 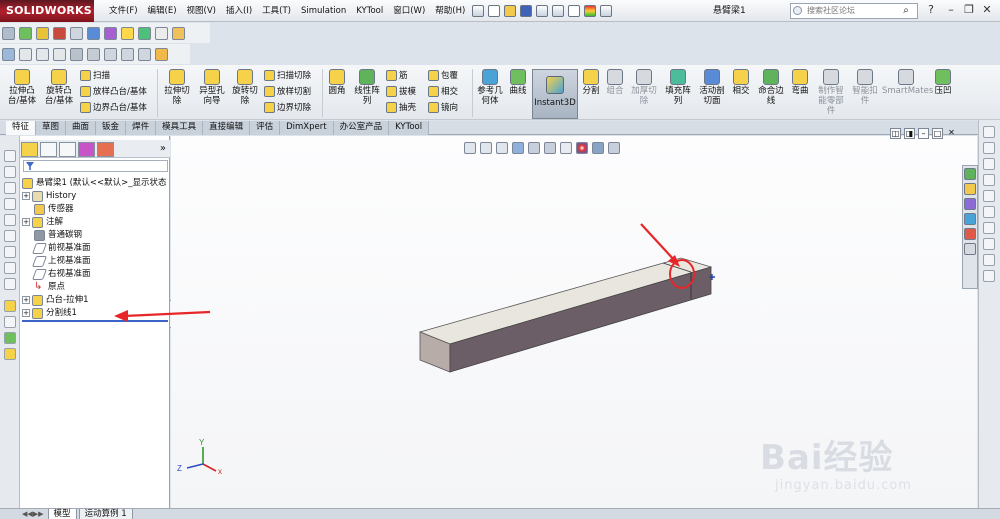 I want to click on configuration-tab-icon, so click(x=67, y=149).